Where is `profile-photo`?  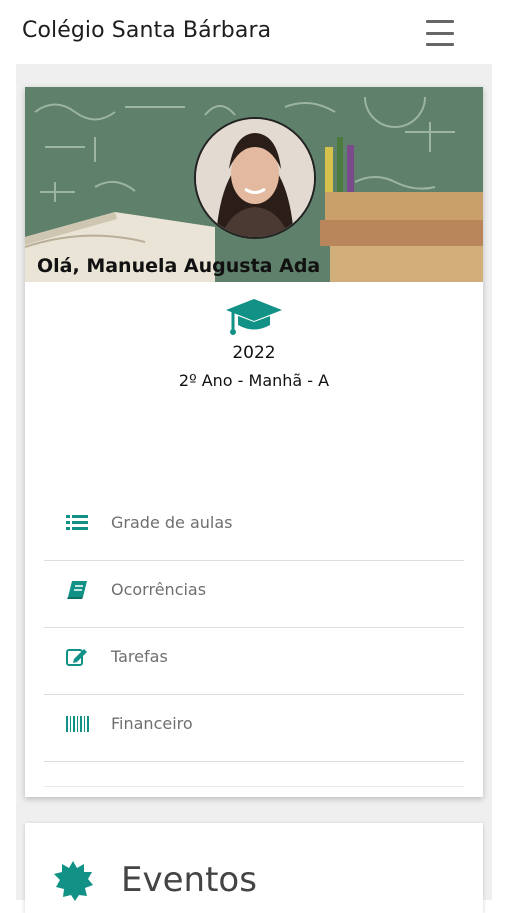
profile-photo is located at coordinates (255, 178).